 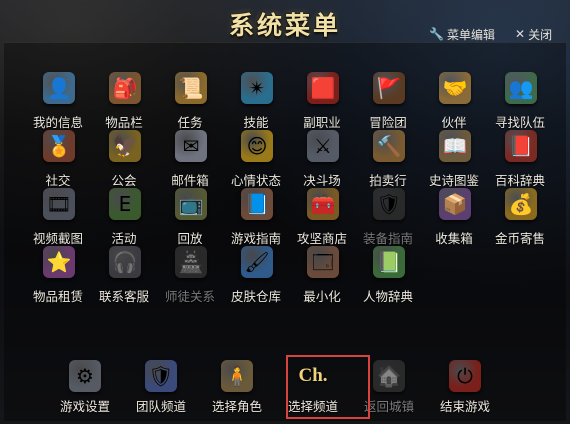 I want to click on character-dictionary-icon: 📗, so click(x=389, y=262).